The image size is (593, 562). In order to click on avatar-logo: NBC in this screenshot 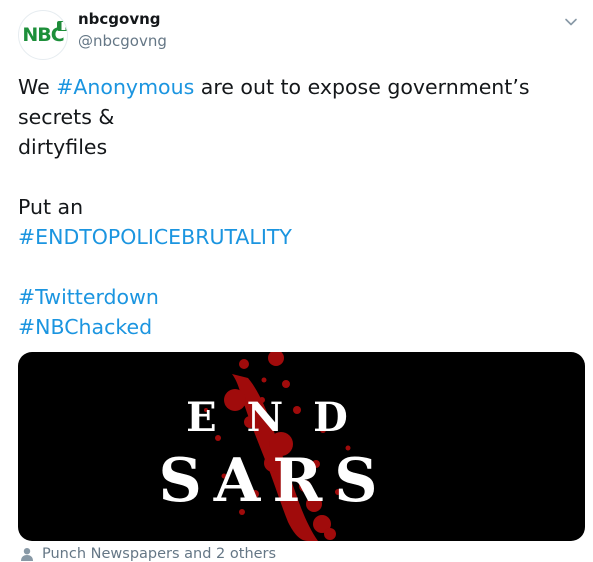, I will do `click(44, 33)`.